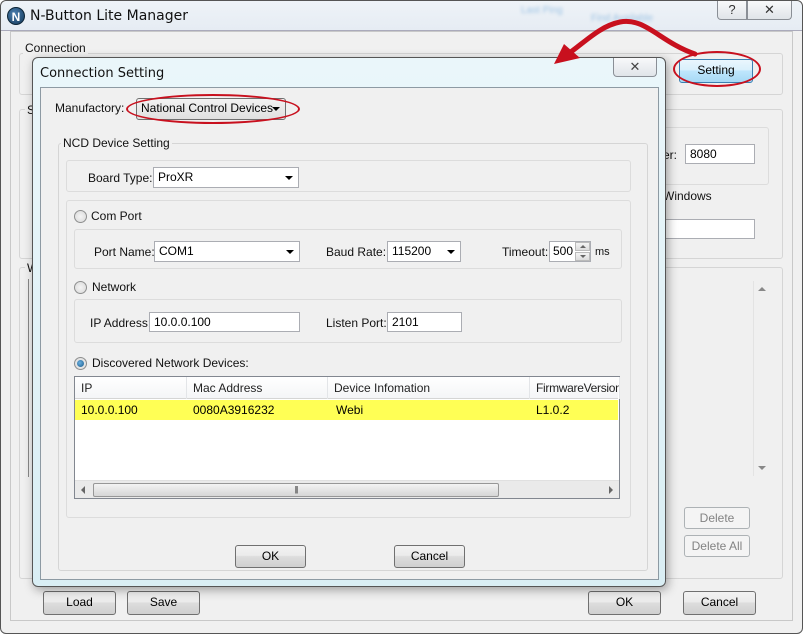 Image resolution: width=803 pixels, height=634 pixels. Describe the element at coordinates (611, 490) in the screenshot. I see `scroll-right-icon` at that location.